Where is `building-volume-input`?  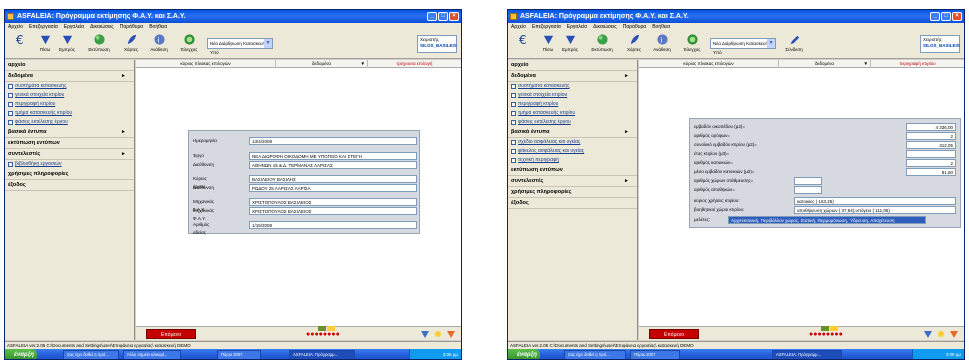 building-volume-input is located at coordinates (931, 154).